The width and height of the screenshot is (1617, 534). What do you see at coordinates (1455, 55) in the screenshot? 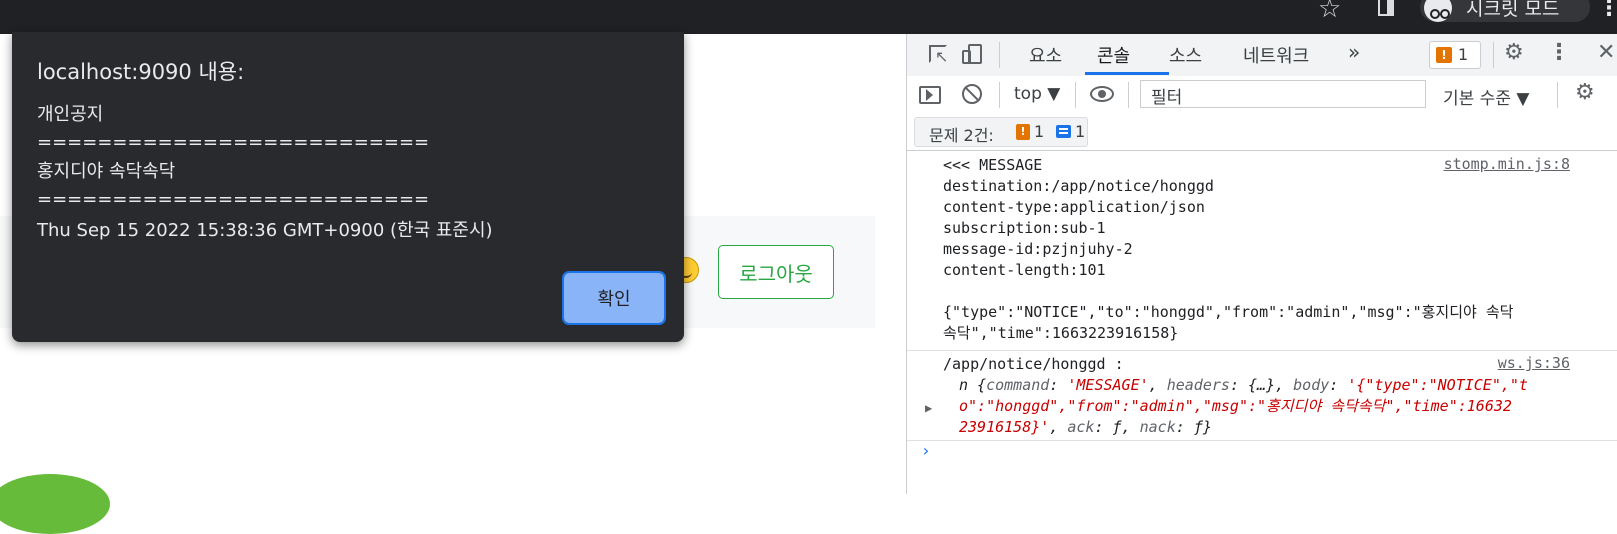
I see `issues-badge: ! 1` at bounding box center [1455, 55].